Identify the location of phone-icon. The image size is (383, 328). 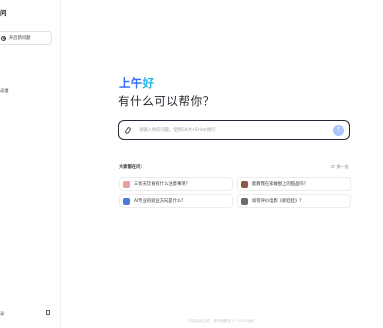
(48, 312).